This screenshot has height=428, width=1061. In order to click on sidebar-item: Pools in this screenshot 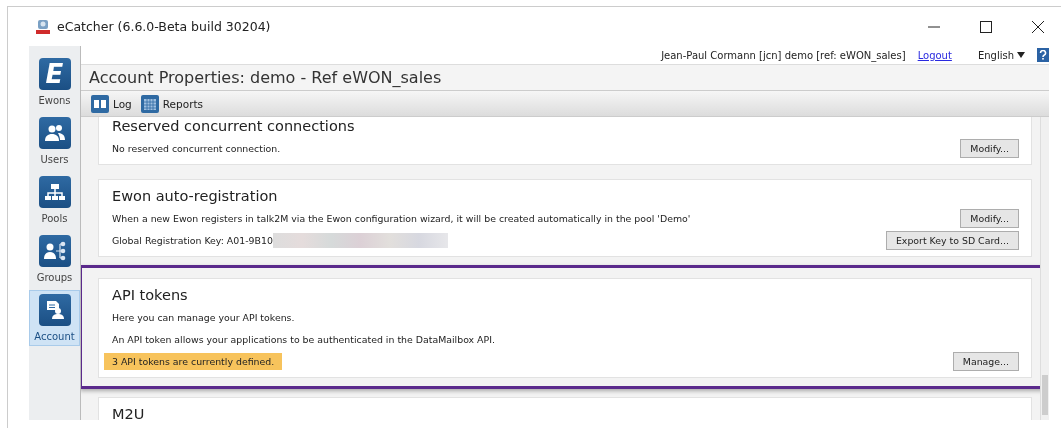, I will do `click(54, 200)`.